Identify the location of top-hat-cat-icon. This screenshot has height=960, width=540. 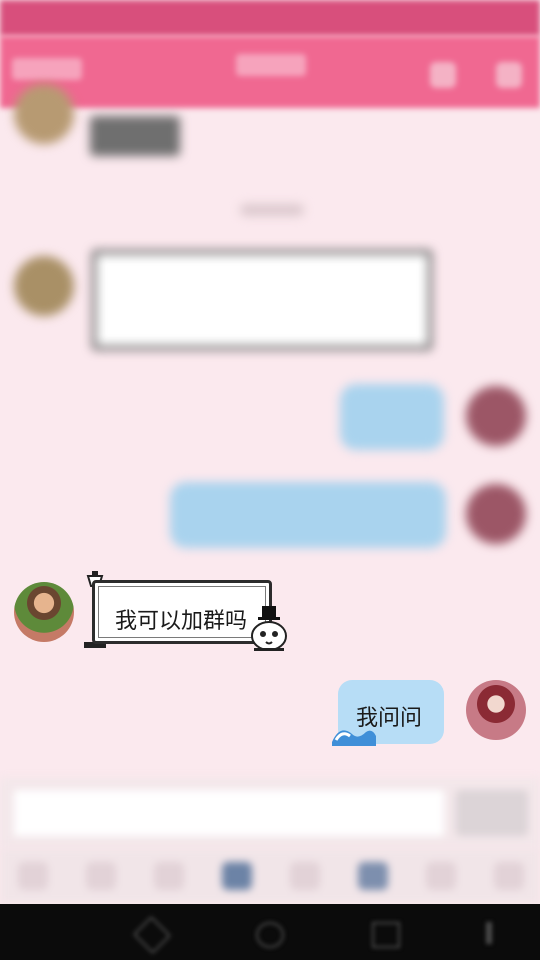
(269, 628).